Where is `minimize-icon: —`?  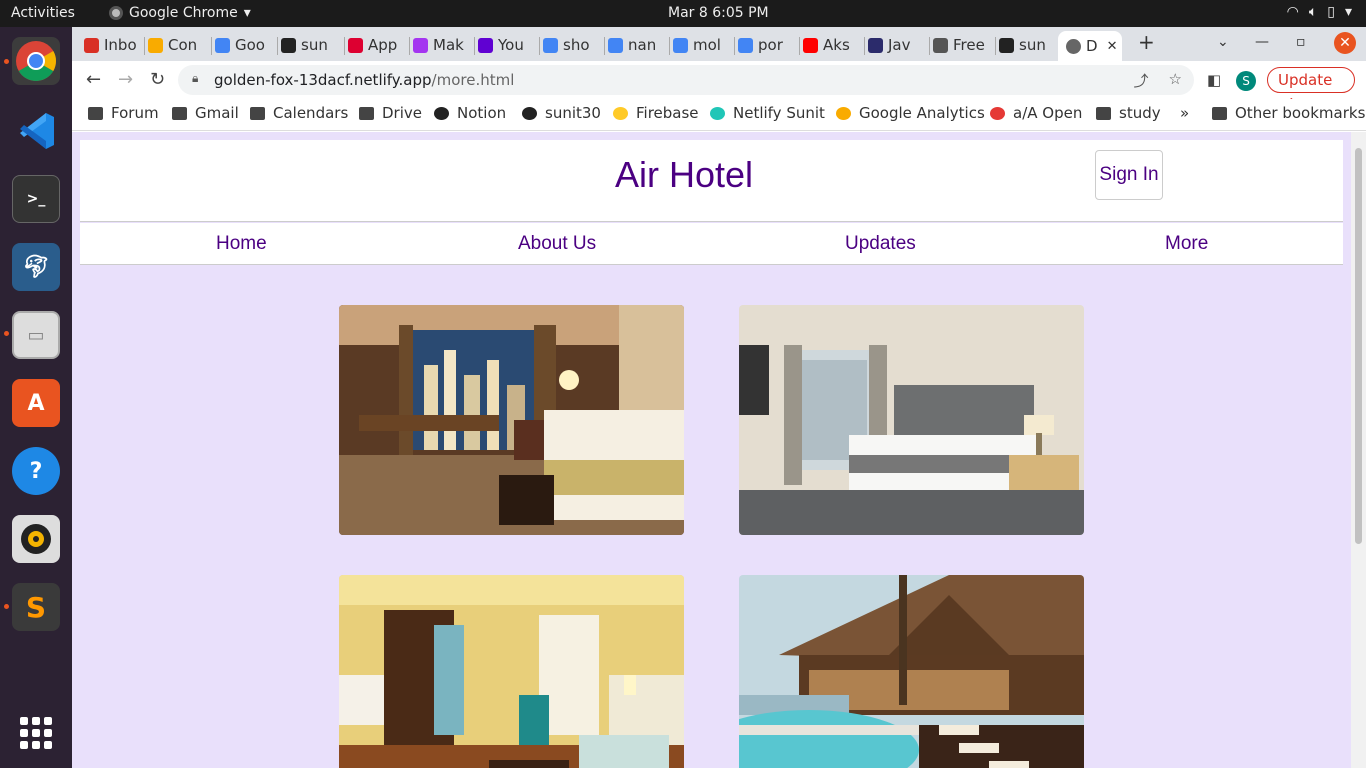
minimize-icon: — is located at coordinates (1262, 42).